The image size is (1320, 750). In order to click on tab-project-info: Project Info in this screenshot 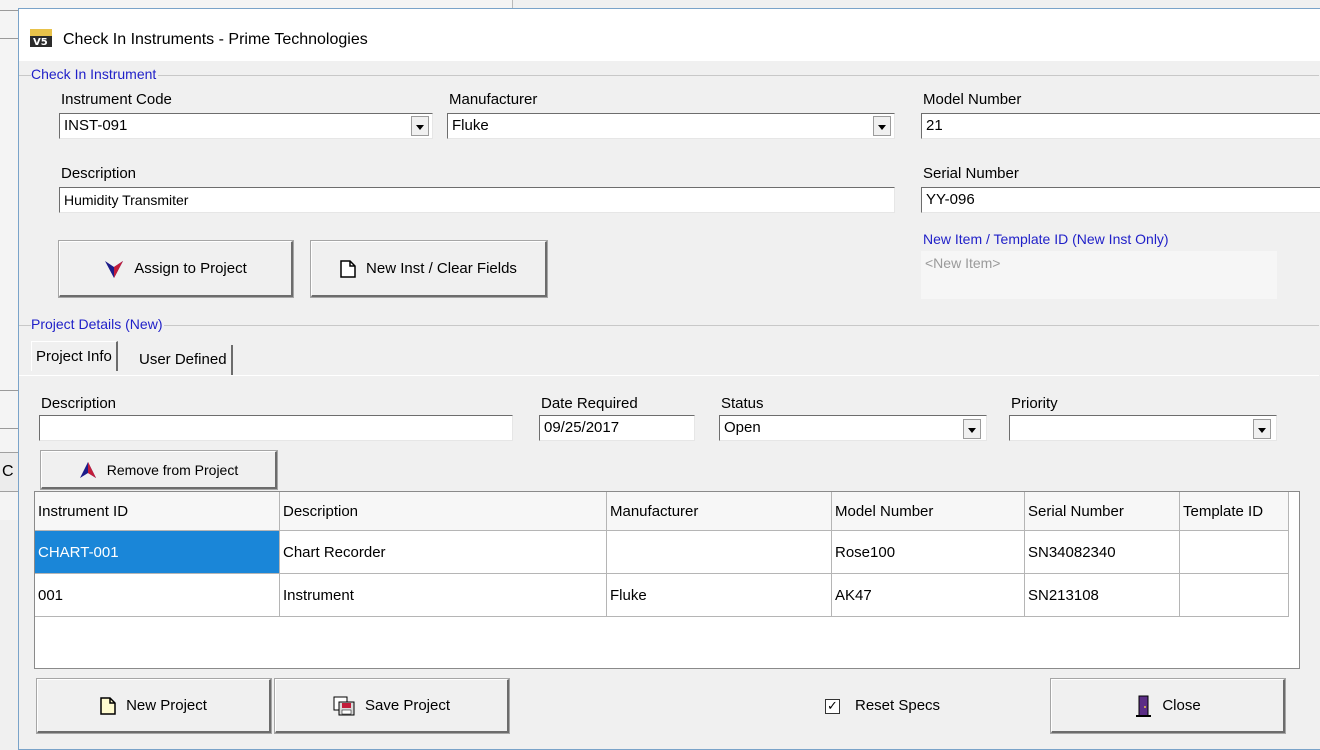, I will do `click(74, 356)`.